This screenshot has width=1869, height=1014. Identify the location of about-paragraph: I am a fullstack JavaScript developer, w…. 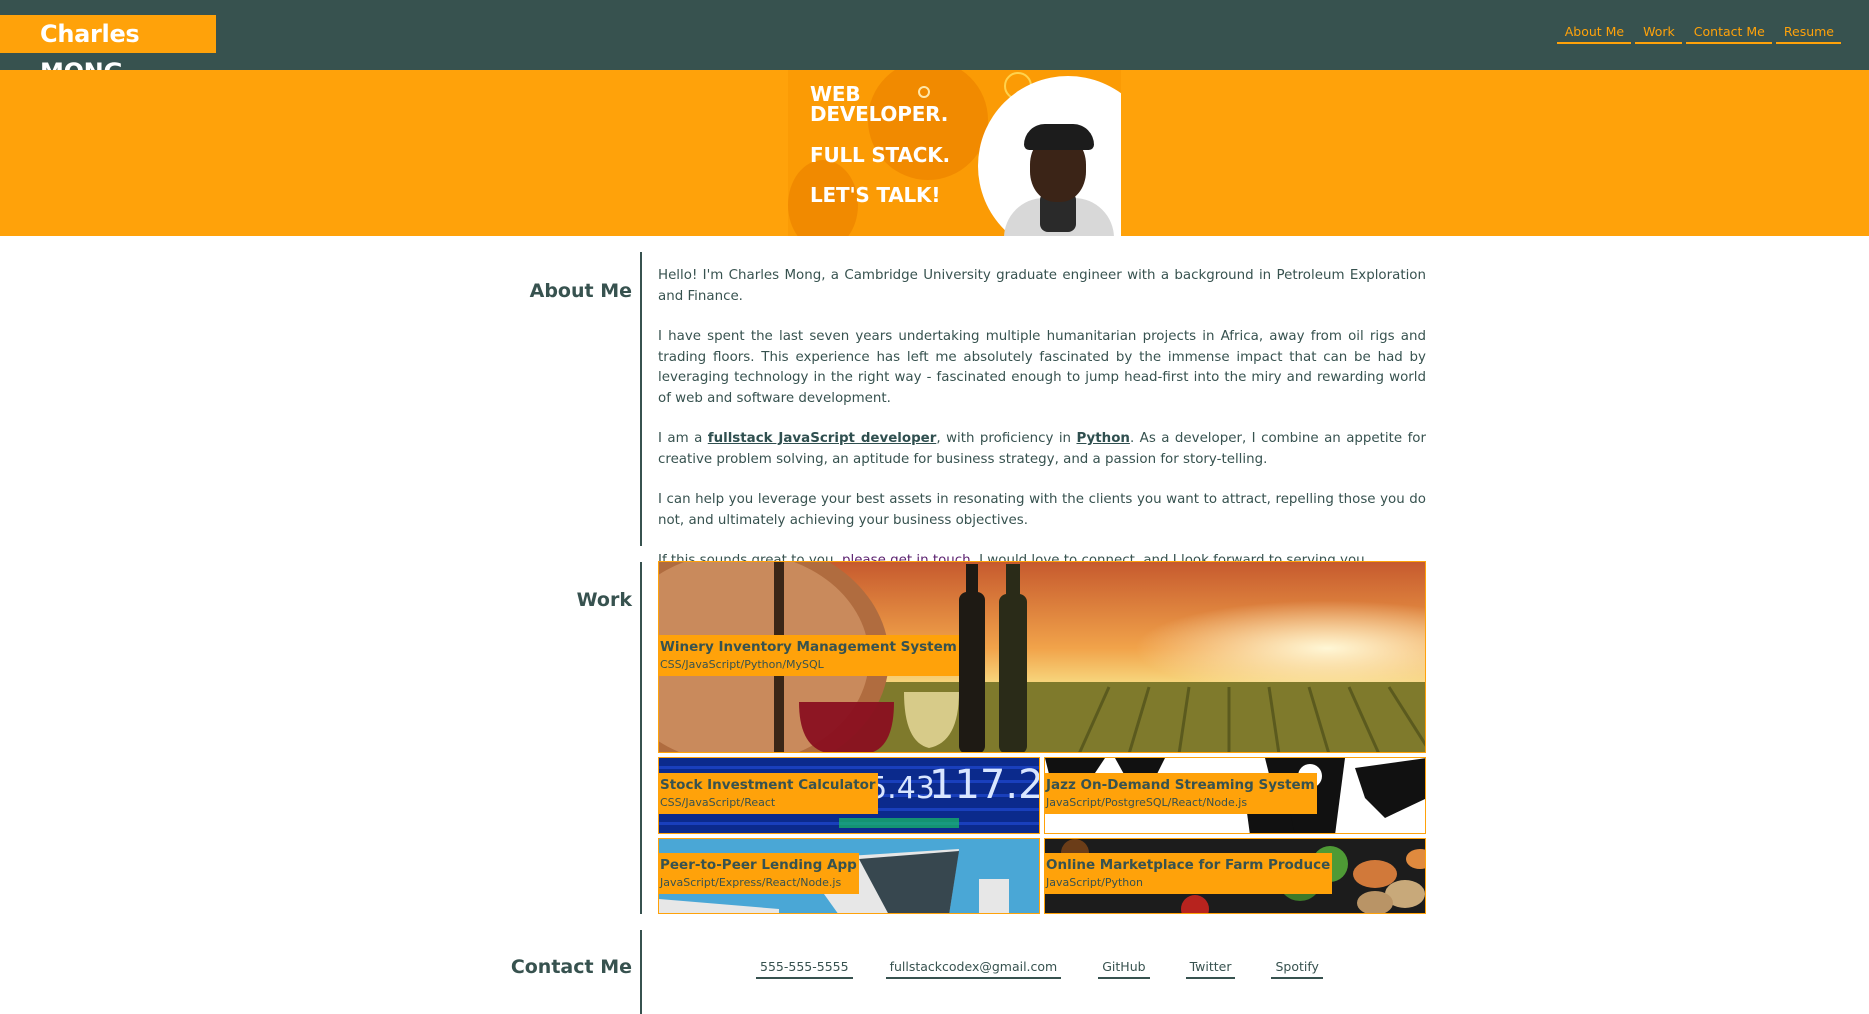
(1042, 449).